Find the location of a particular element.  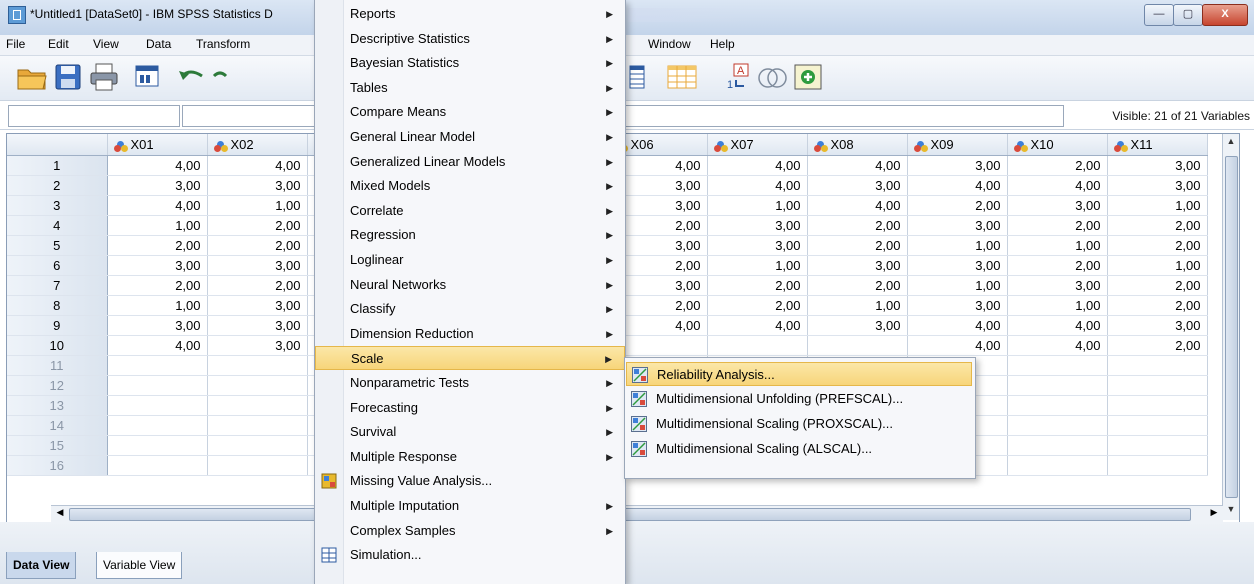

close-button: X is located at coordinates (1225, 15).